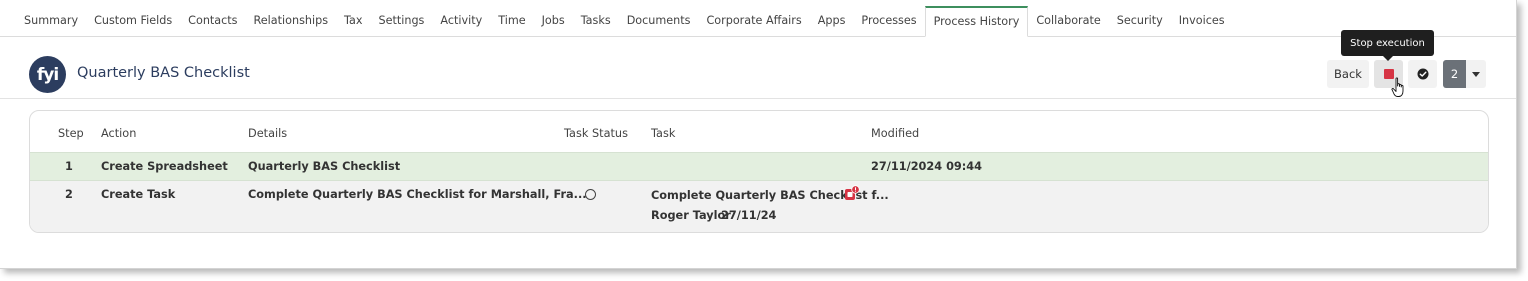  Describe the element at coordinates (69, 166) in the screenshot. I see `step-number: 1` at that location.